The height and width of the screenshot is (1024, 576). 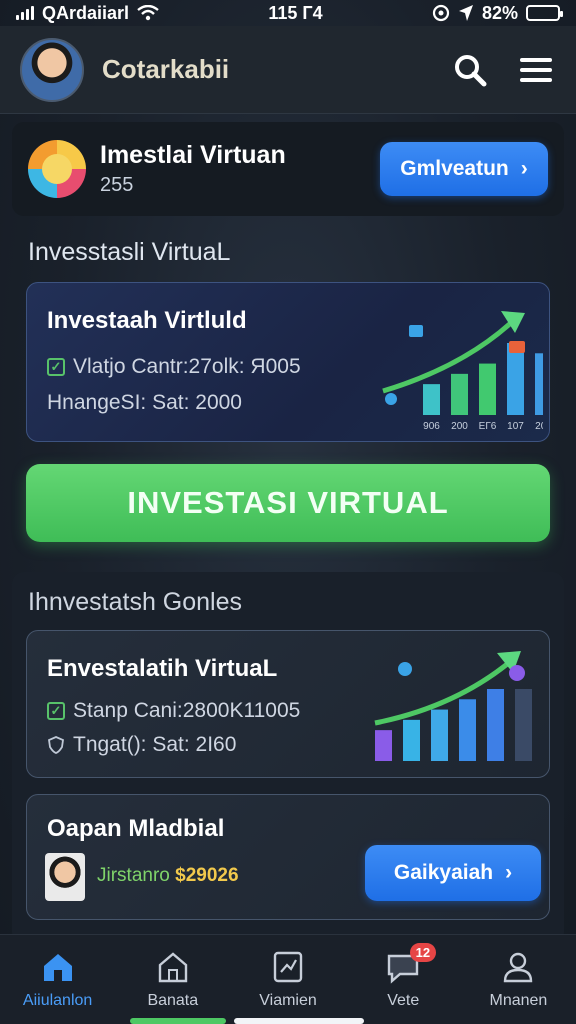 What do you see at coordinates (518, 1000) in the screenshot?
I see `nav-label: Mnanen` at bounding box center [518, 1000].